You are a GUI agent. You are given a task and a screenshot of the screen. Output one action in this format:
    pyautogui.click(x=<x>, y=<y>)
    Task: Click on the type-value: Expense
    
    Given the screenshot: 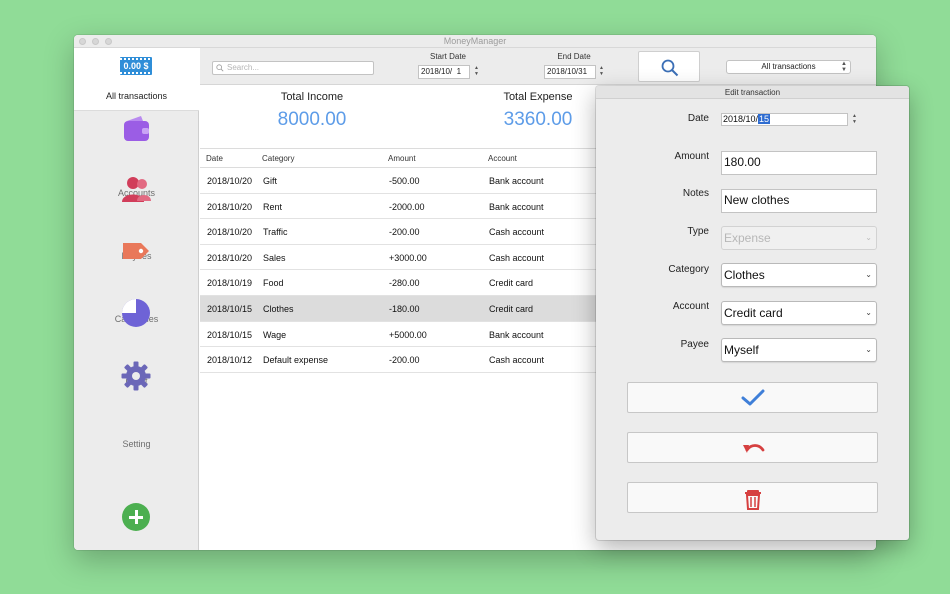 What is the action you would take?
    pyautogui.click(x=747, y=238)
    